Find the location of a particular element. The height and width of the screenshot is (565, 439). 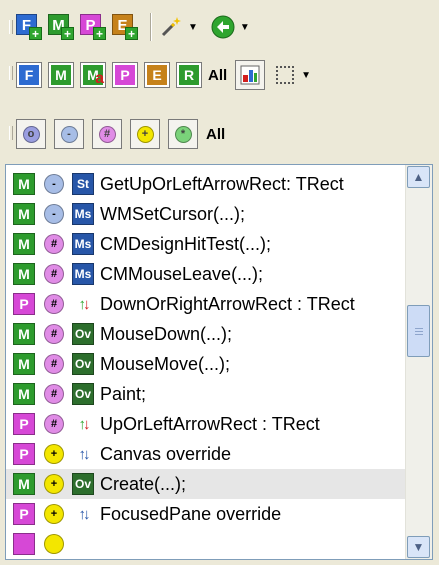

list-item: M # Ms CMMouseLeave(...); is located at coordinates (206, 274).